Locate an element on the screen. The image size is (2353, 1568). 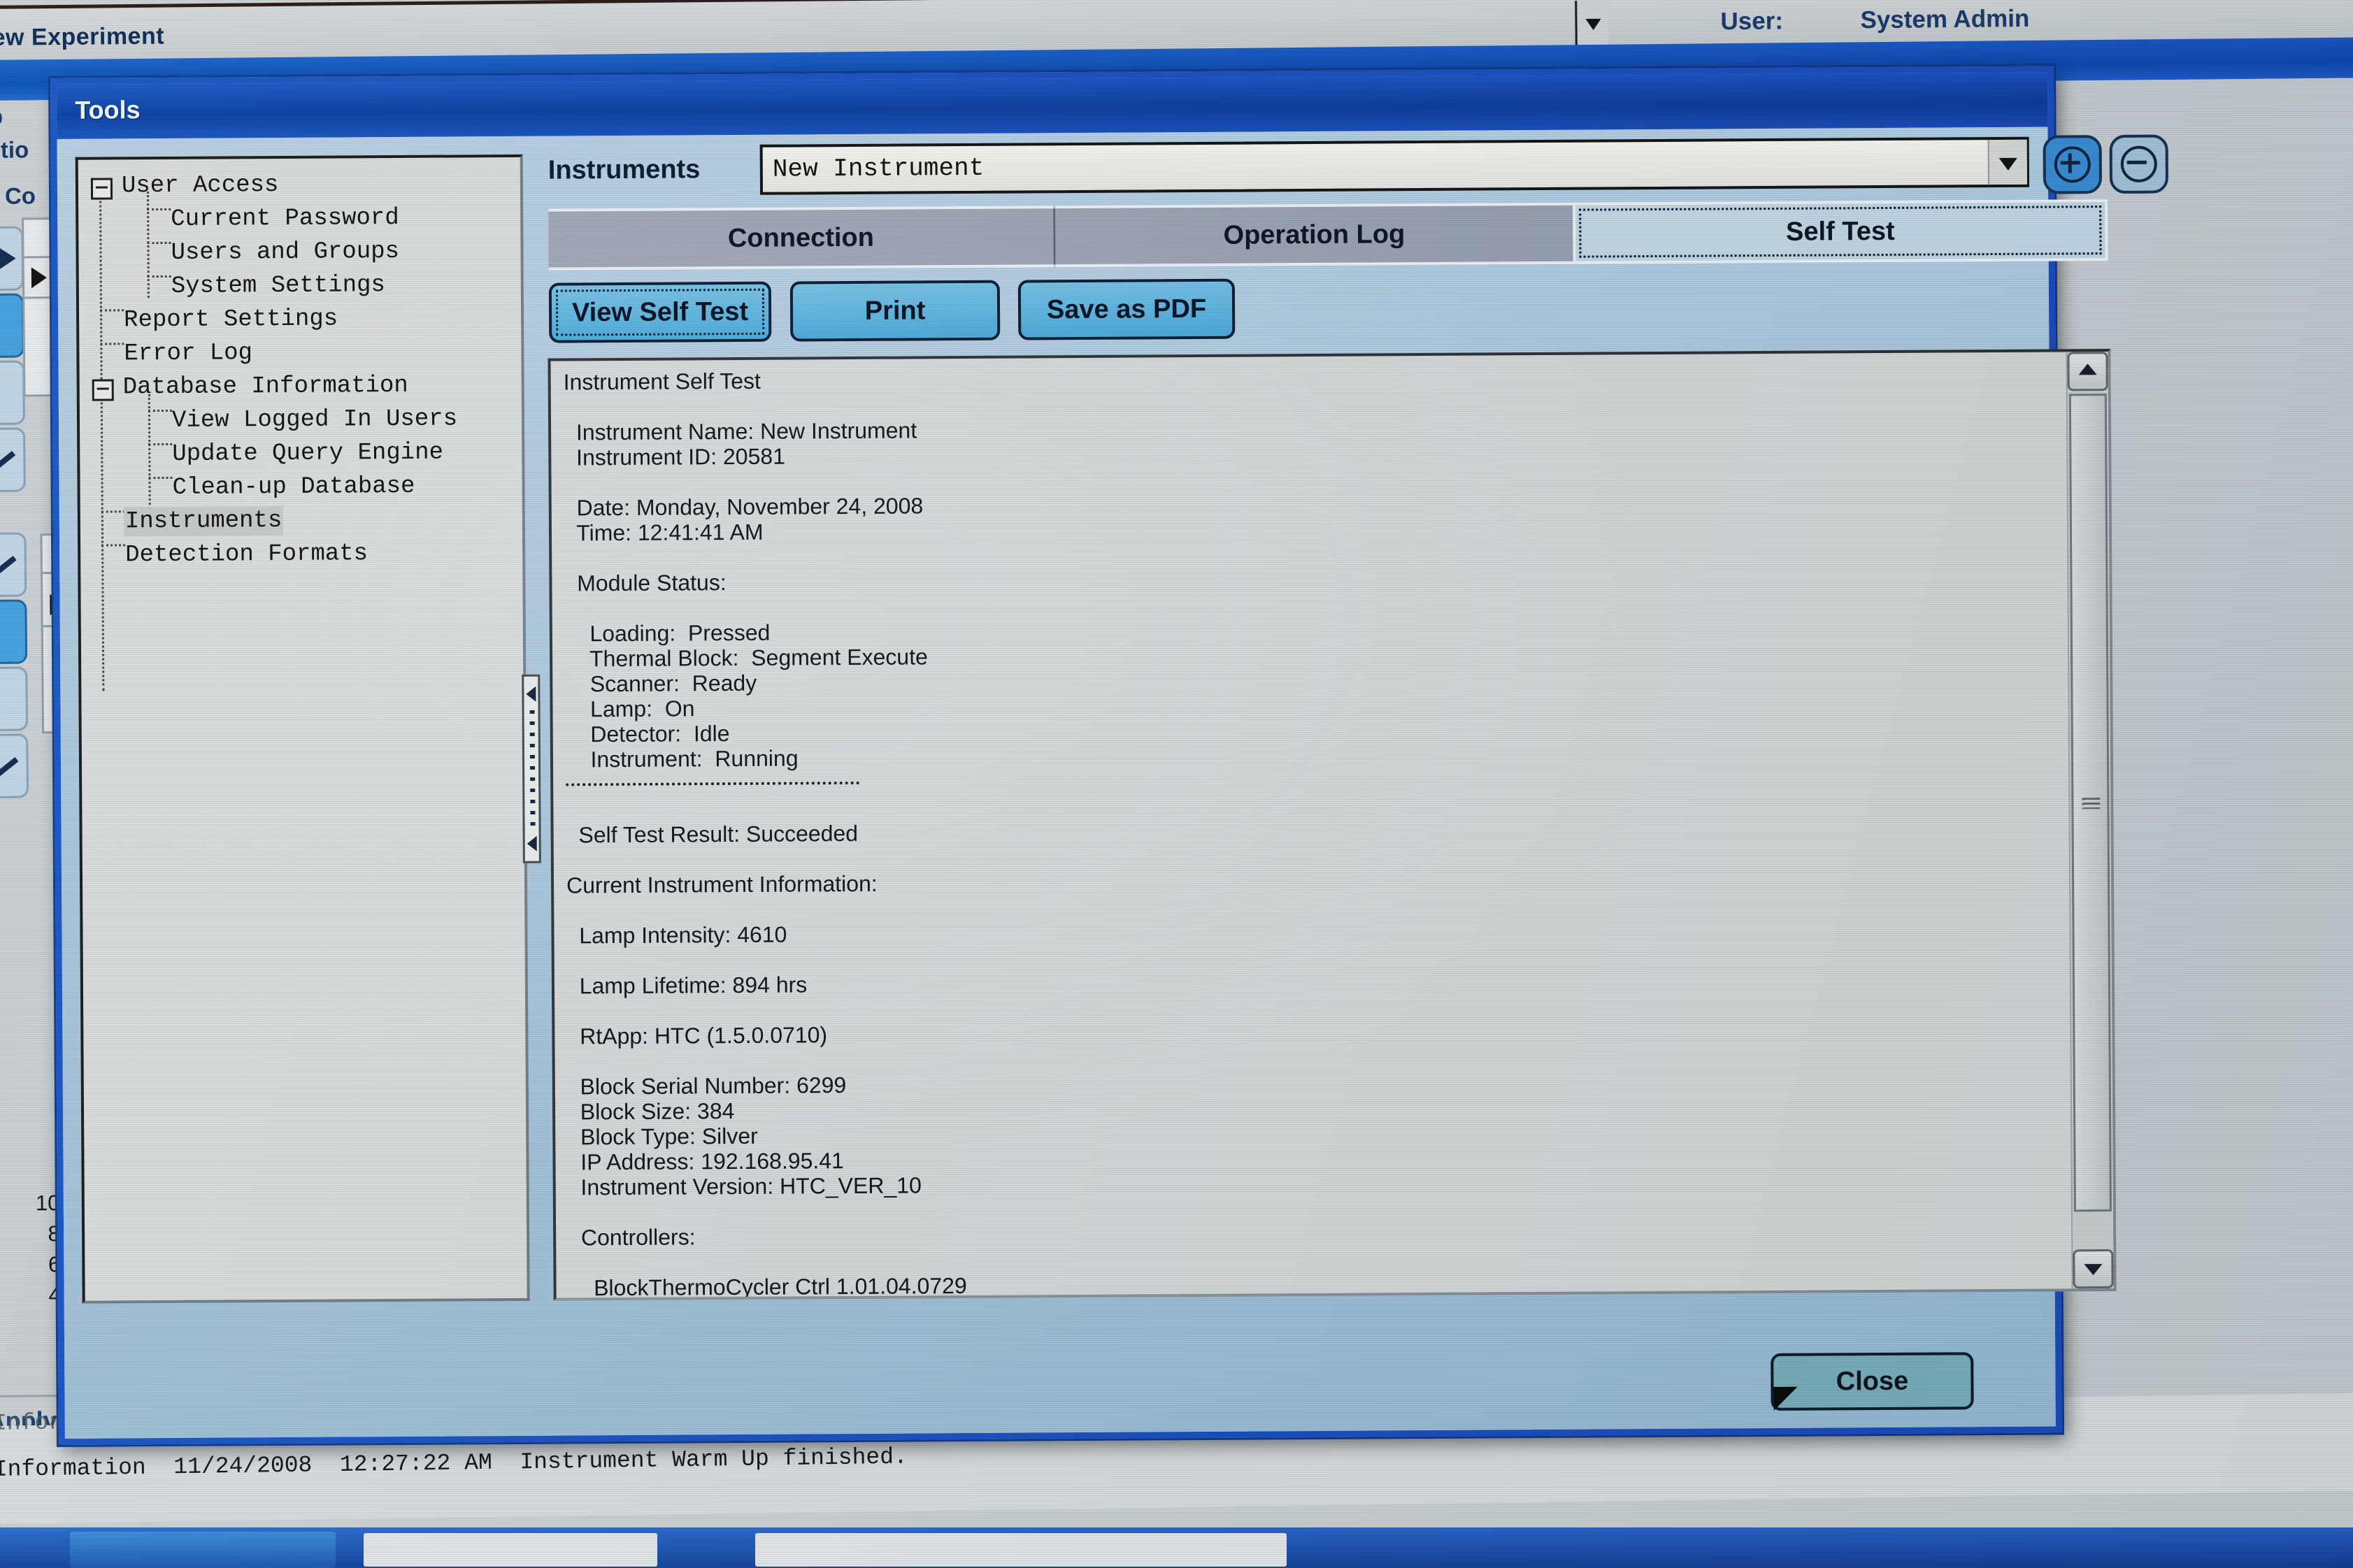
tree-item-label: Database Information is located at coordinates (265, 386).